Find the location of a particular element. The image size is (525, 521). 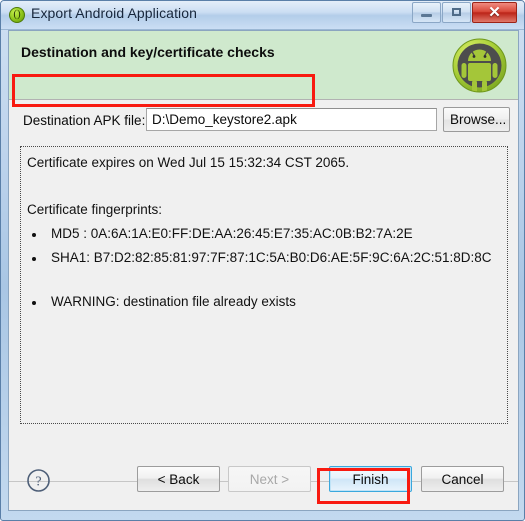

cancel-button: Cancel is located at coordinates (462, 479).